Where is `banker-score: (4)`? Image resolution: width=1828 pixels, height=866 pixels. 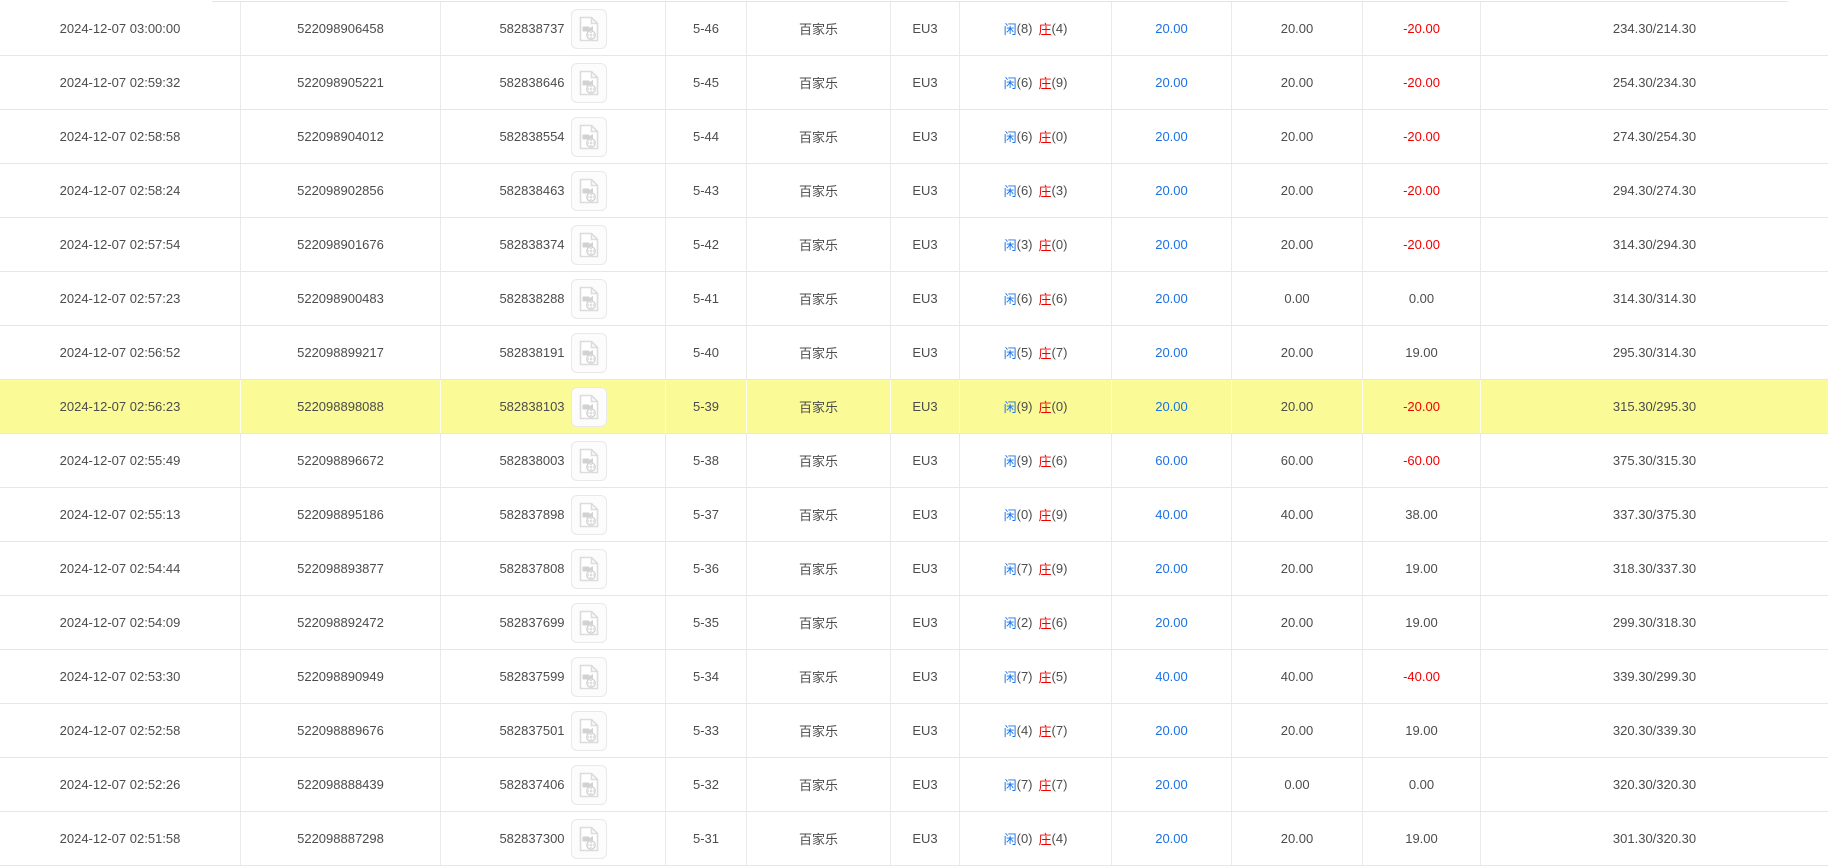
banker-score: (4) is located at coordinates (1059, 28).